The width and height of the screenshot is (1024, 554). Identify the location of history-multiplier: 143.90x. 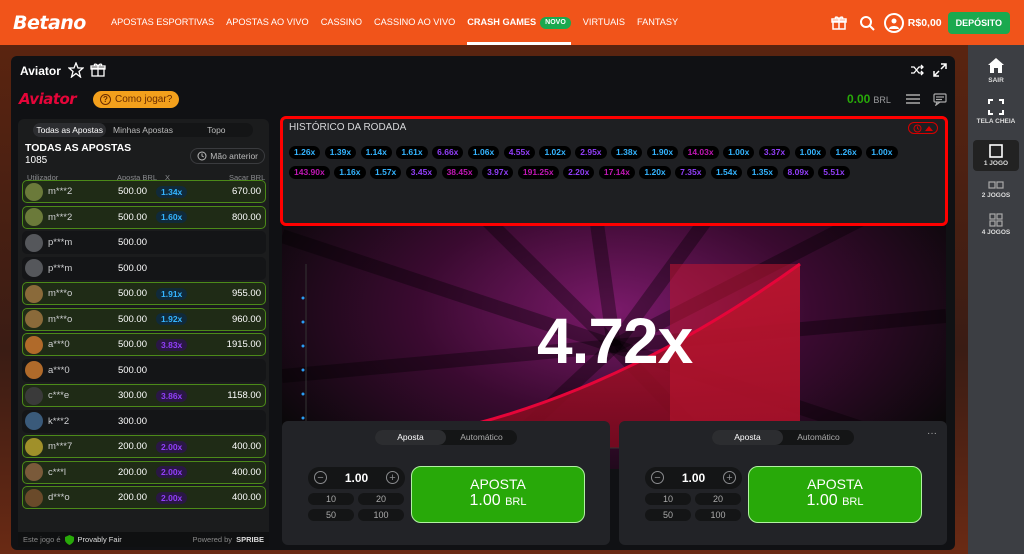
(309, 172).